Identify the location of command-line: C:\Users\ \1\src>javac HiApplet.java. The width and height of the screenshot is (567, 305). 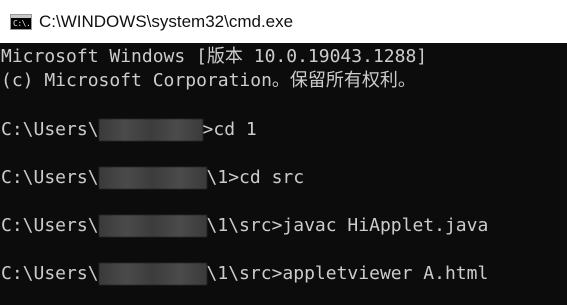
(244, 226).